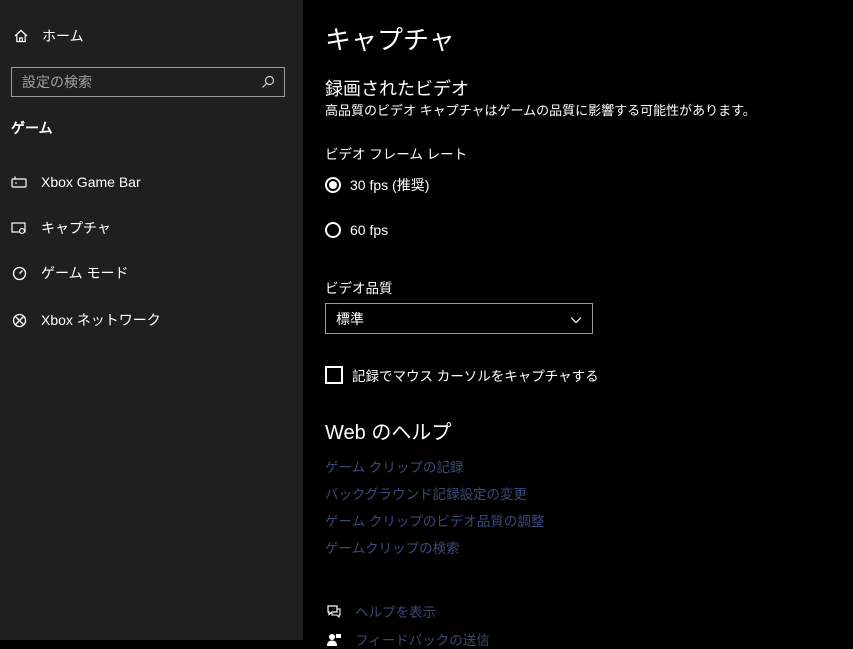  I want to click on frame-rate-label: ビデオ フレーム レート, so click(396, 154).